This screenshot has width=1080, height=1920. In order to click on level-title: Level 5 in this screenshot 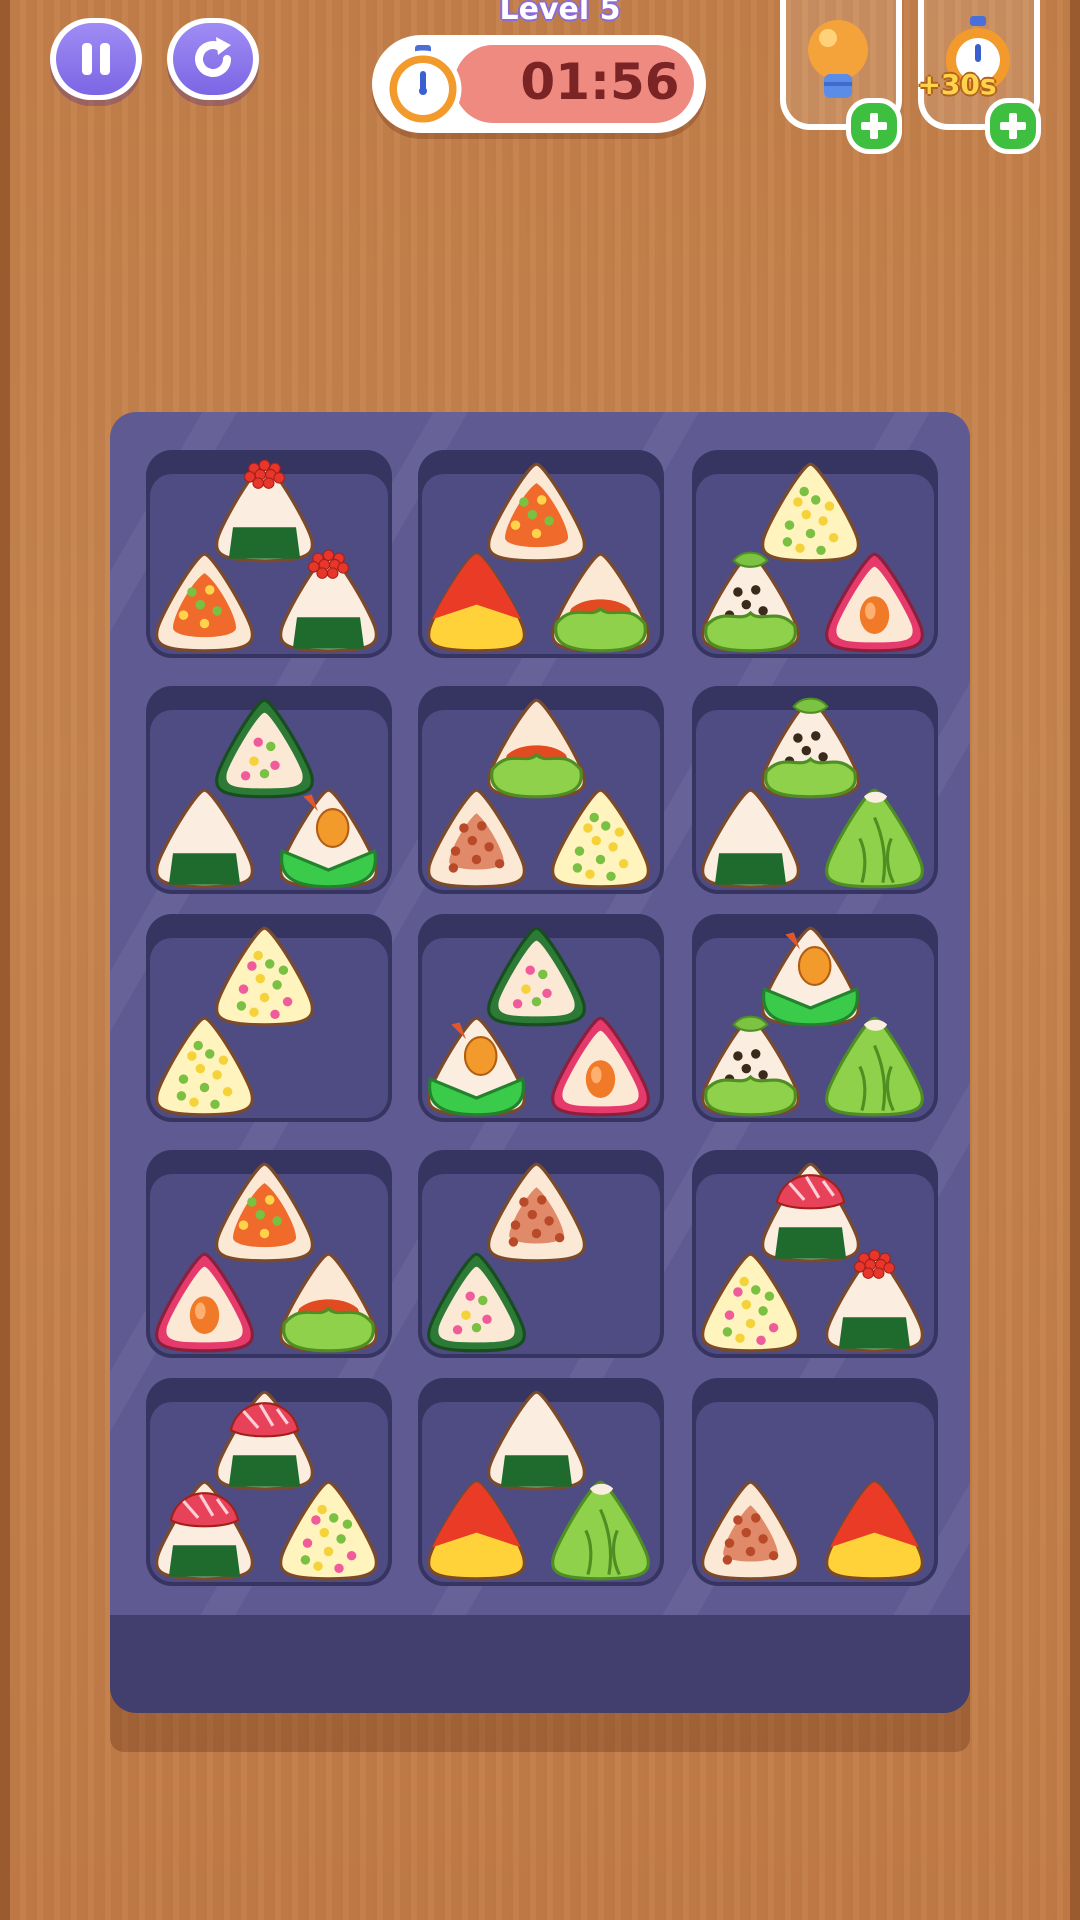, I will do `click(560, 13)`.